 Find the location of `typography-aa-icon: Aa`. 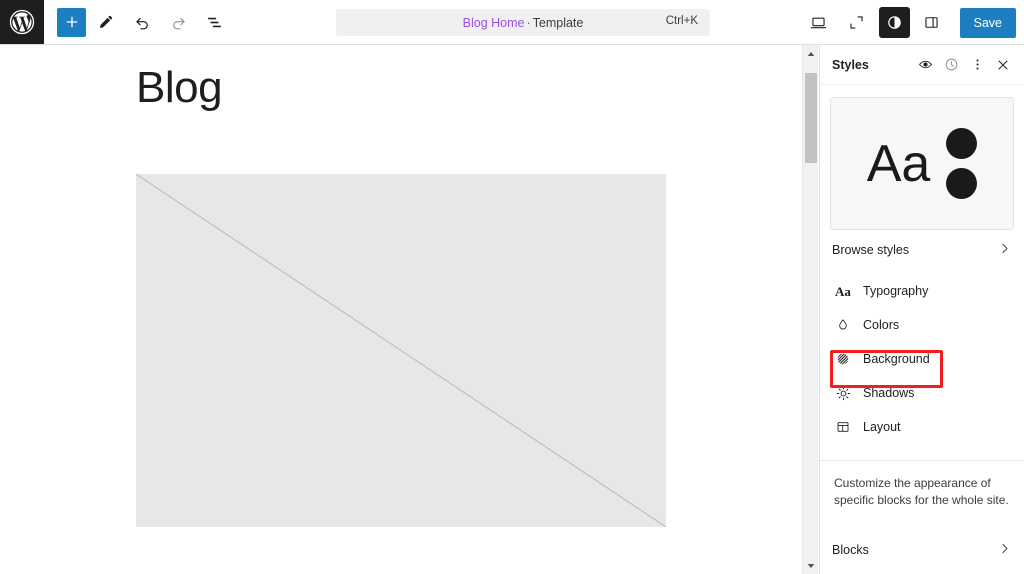

typography-aa-icon: Aa is located at coordinates (843, 291).